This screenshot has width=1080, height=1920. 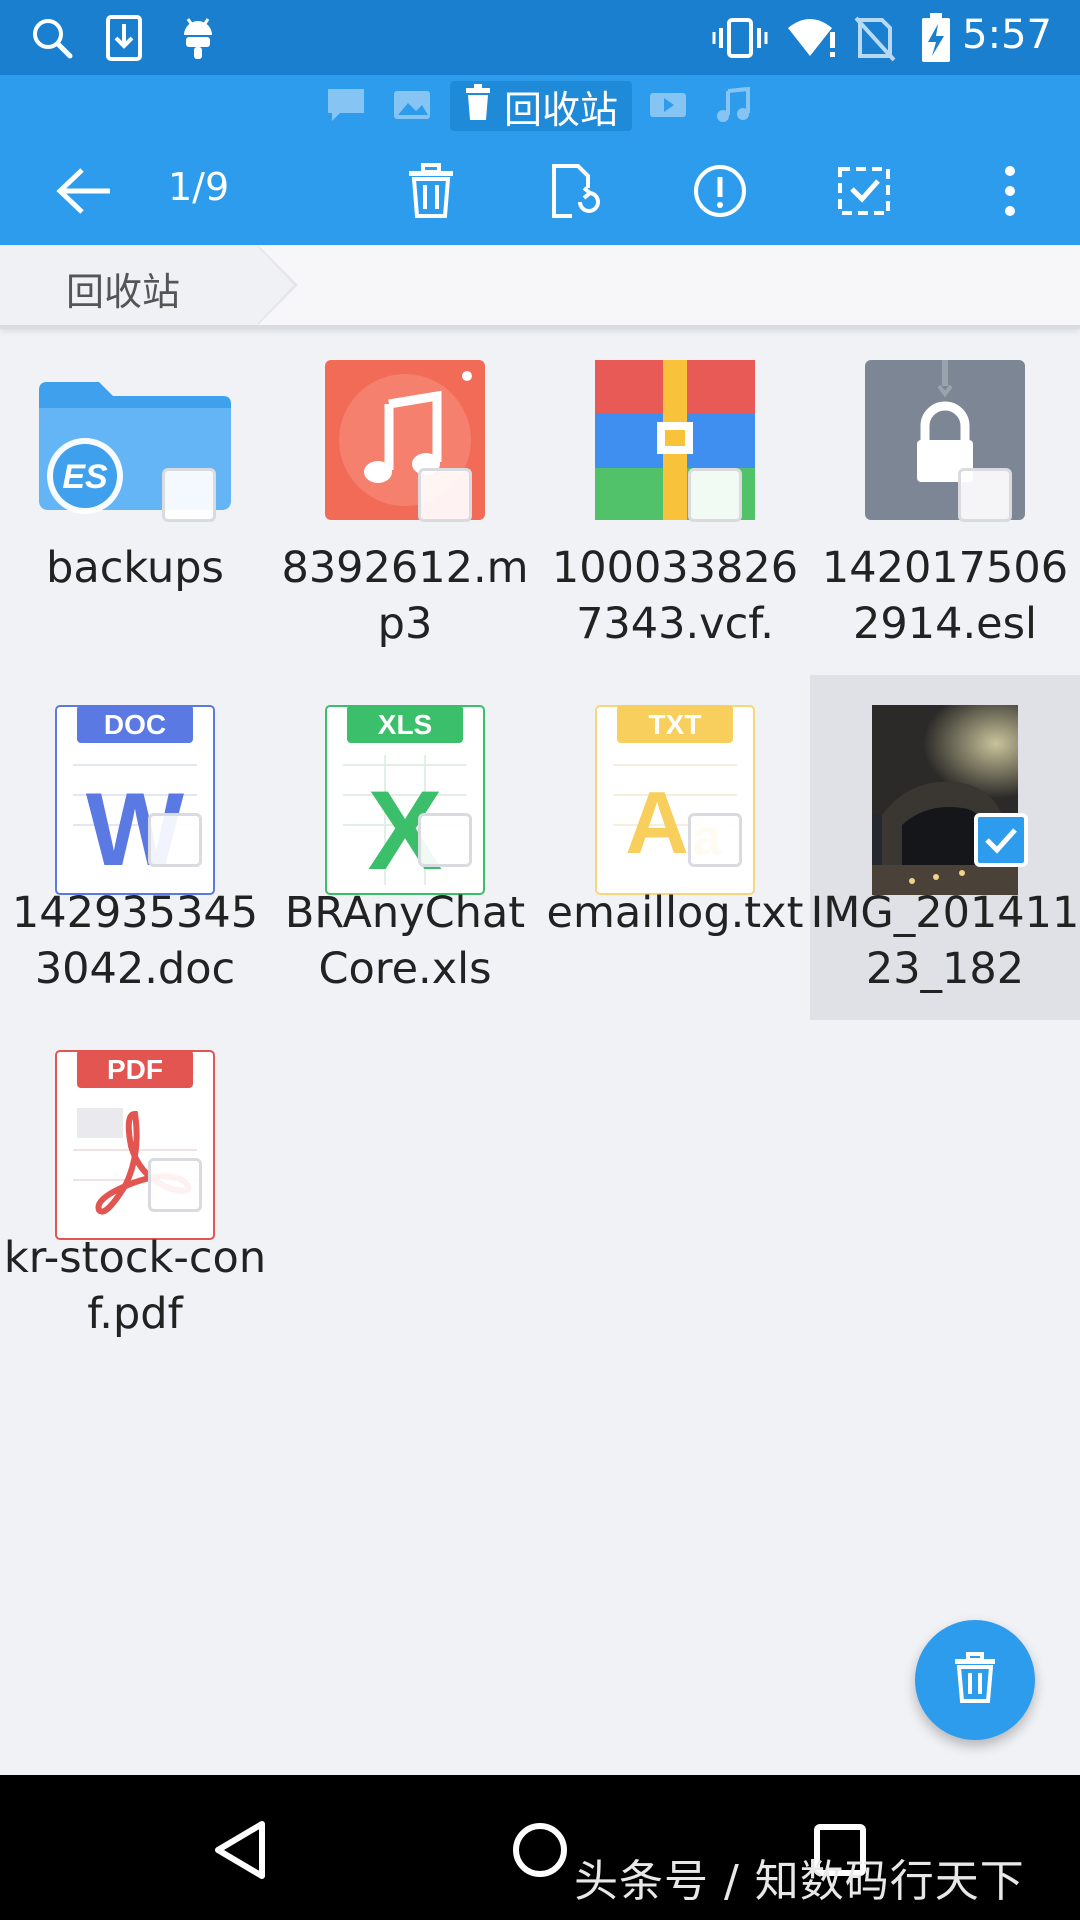 What do you see at coordinates (675, 502) in the screenshot?
I see `file-item: 1000338267343.vcf.` at bounding box center [675, 502].